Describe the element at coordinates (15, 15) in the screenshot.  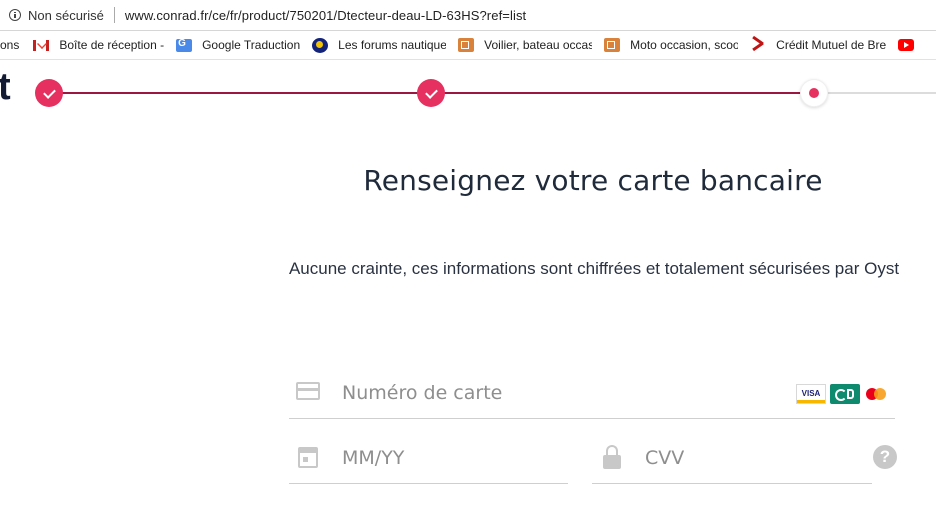
I see `info-icon` at that location.